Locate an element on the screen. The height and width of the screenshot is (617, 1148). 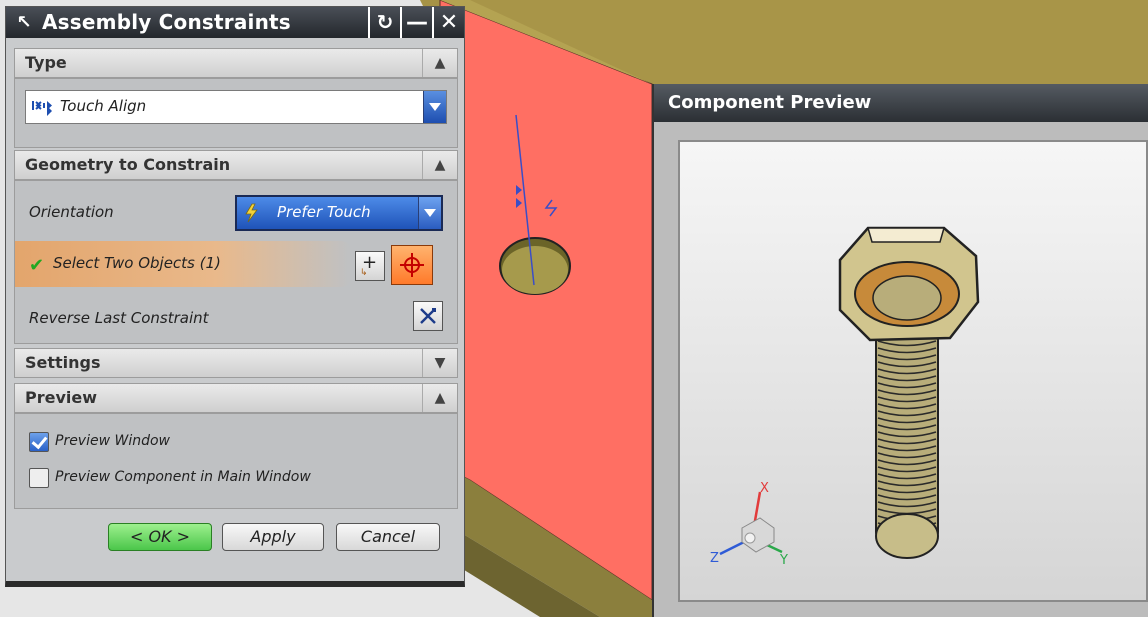
section-type-label: Type is located at coordinates (46, 62).